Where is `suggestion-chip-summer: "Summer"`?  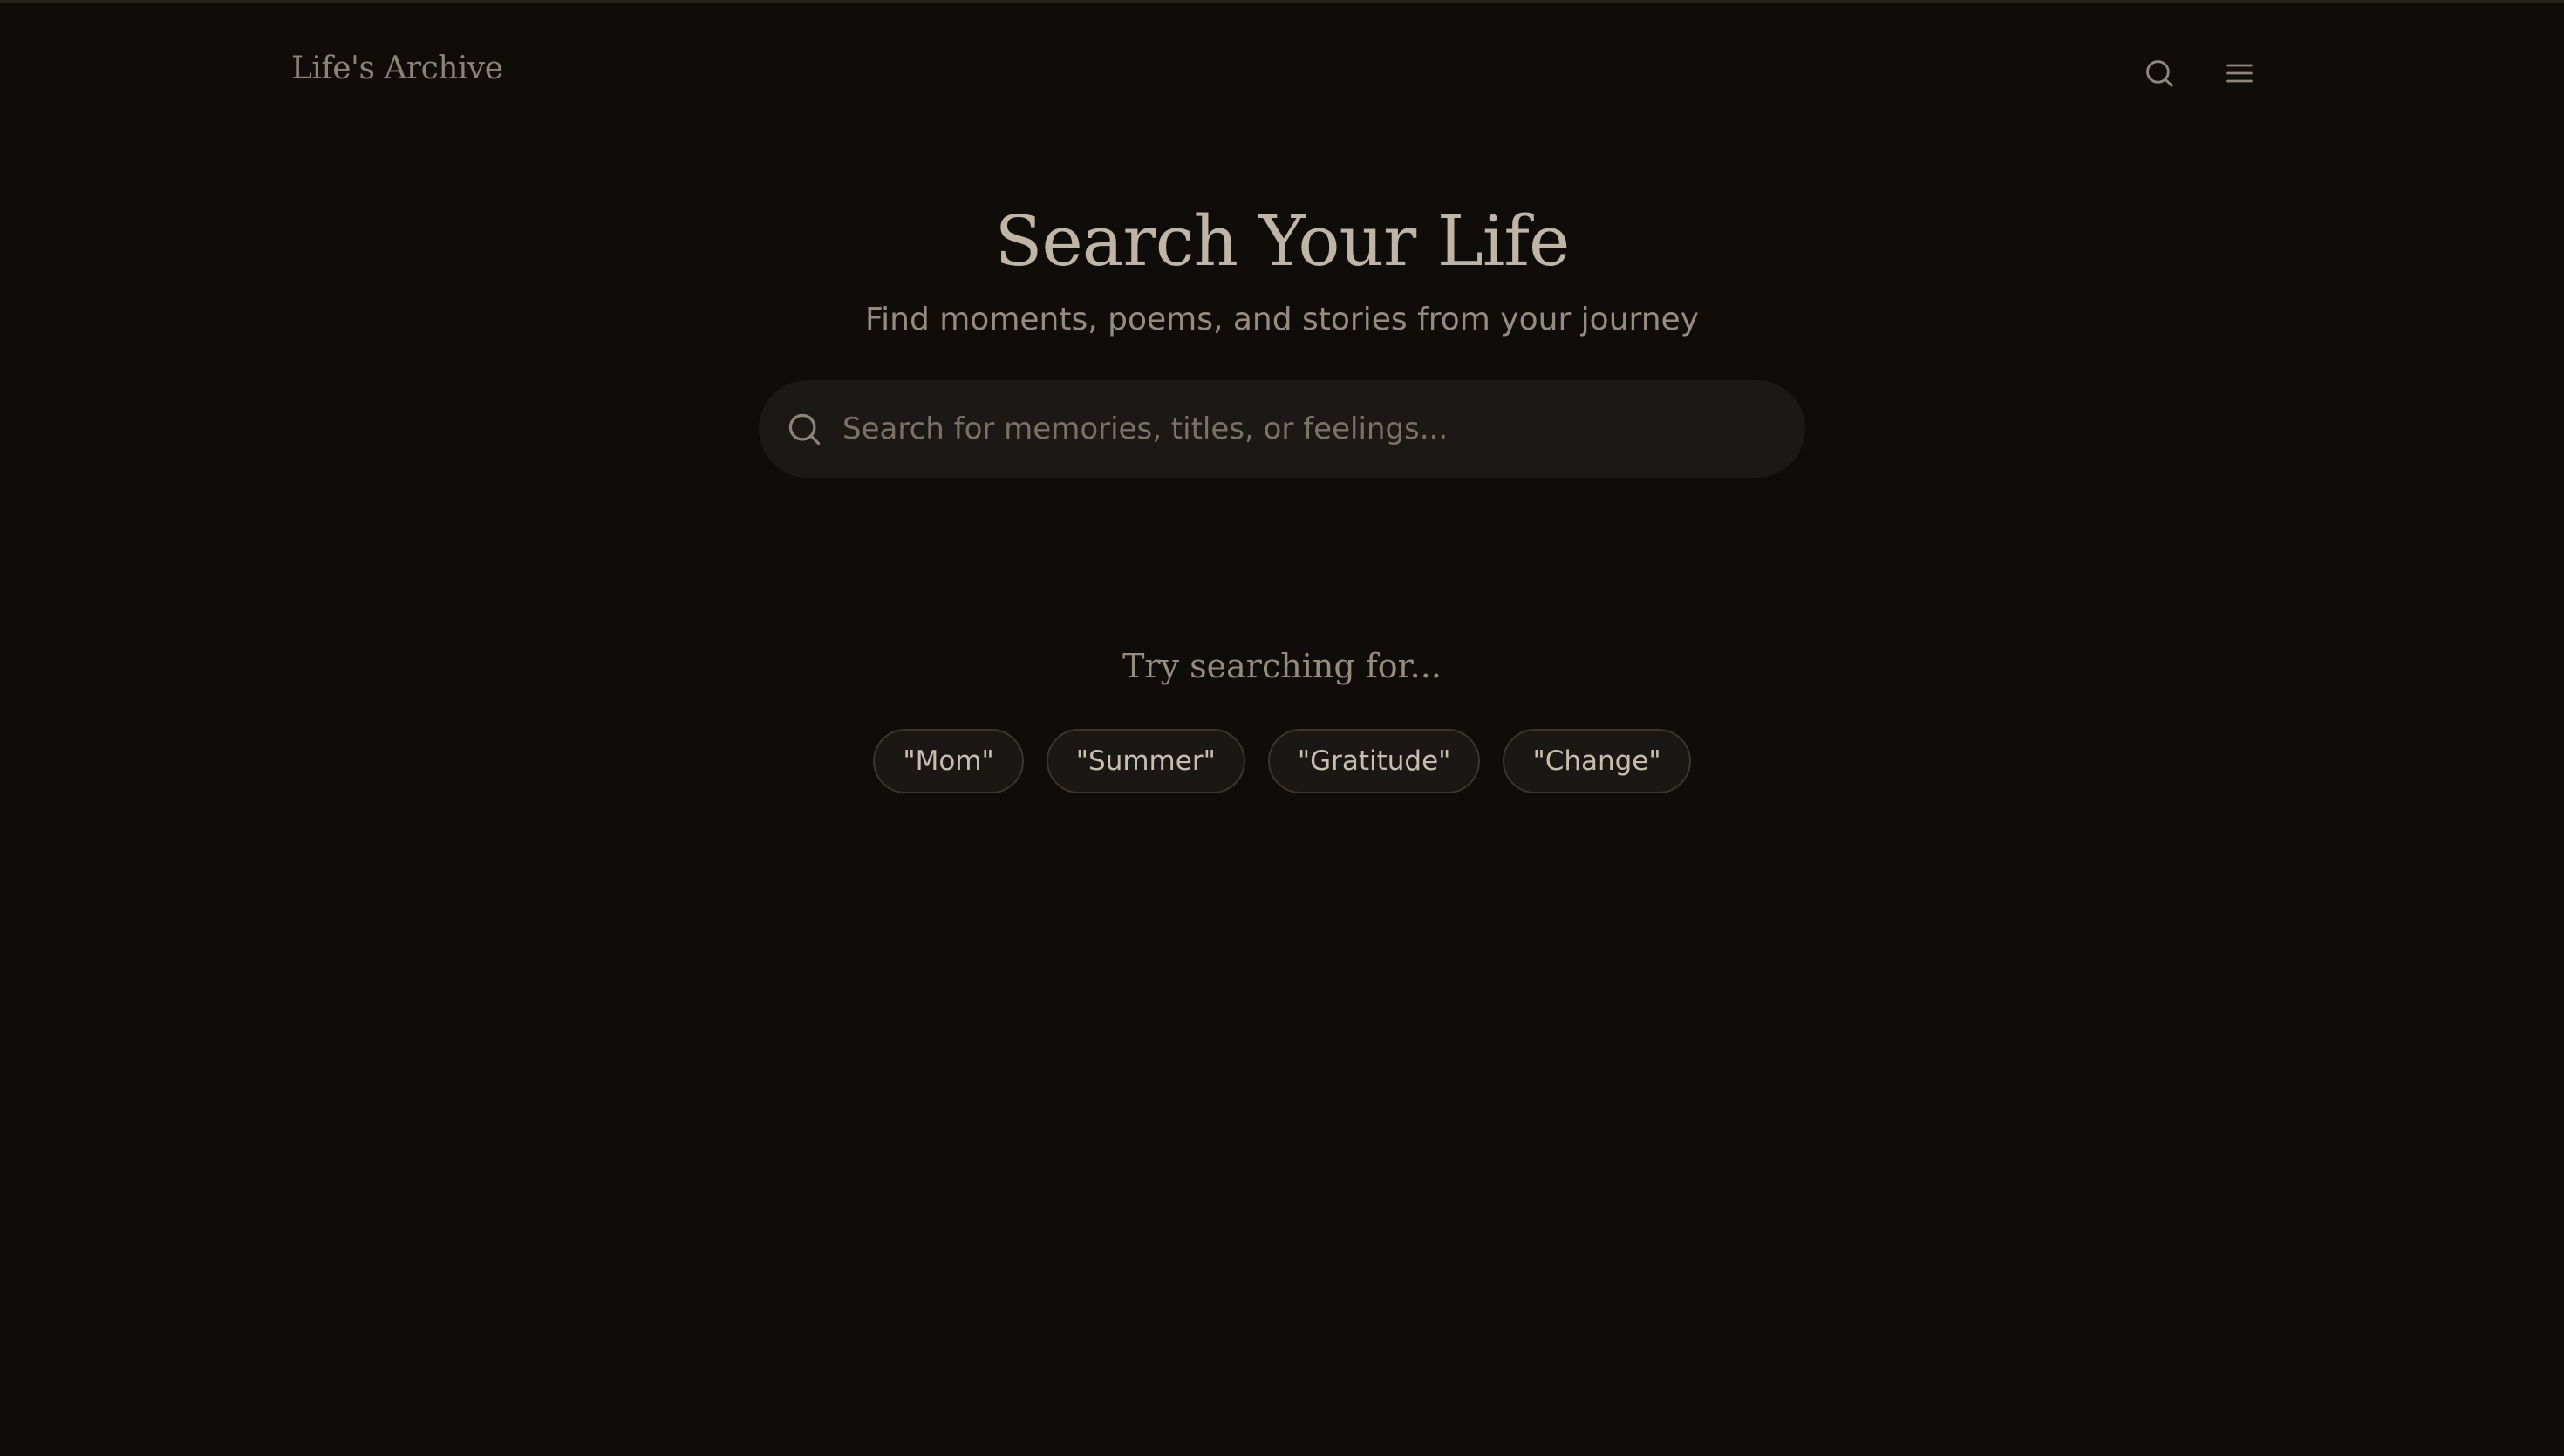
suggestion-chip-summer: "Summer" is located at coordinates (1145, 761).